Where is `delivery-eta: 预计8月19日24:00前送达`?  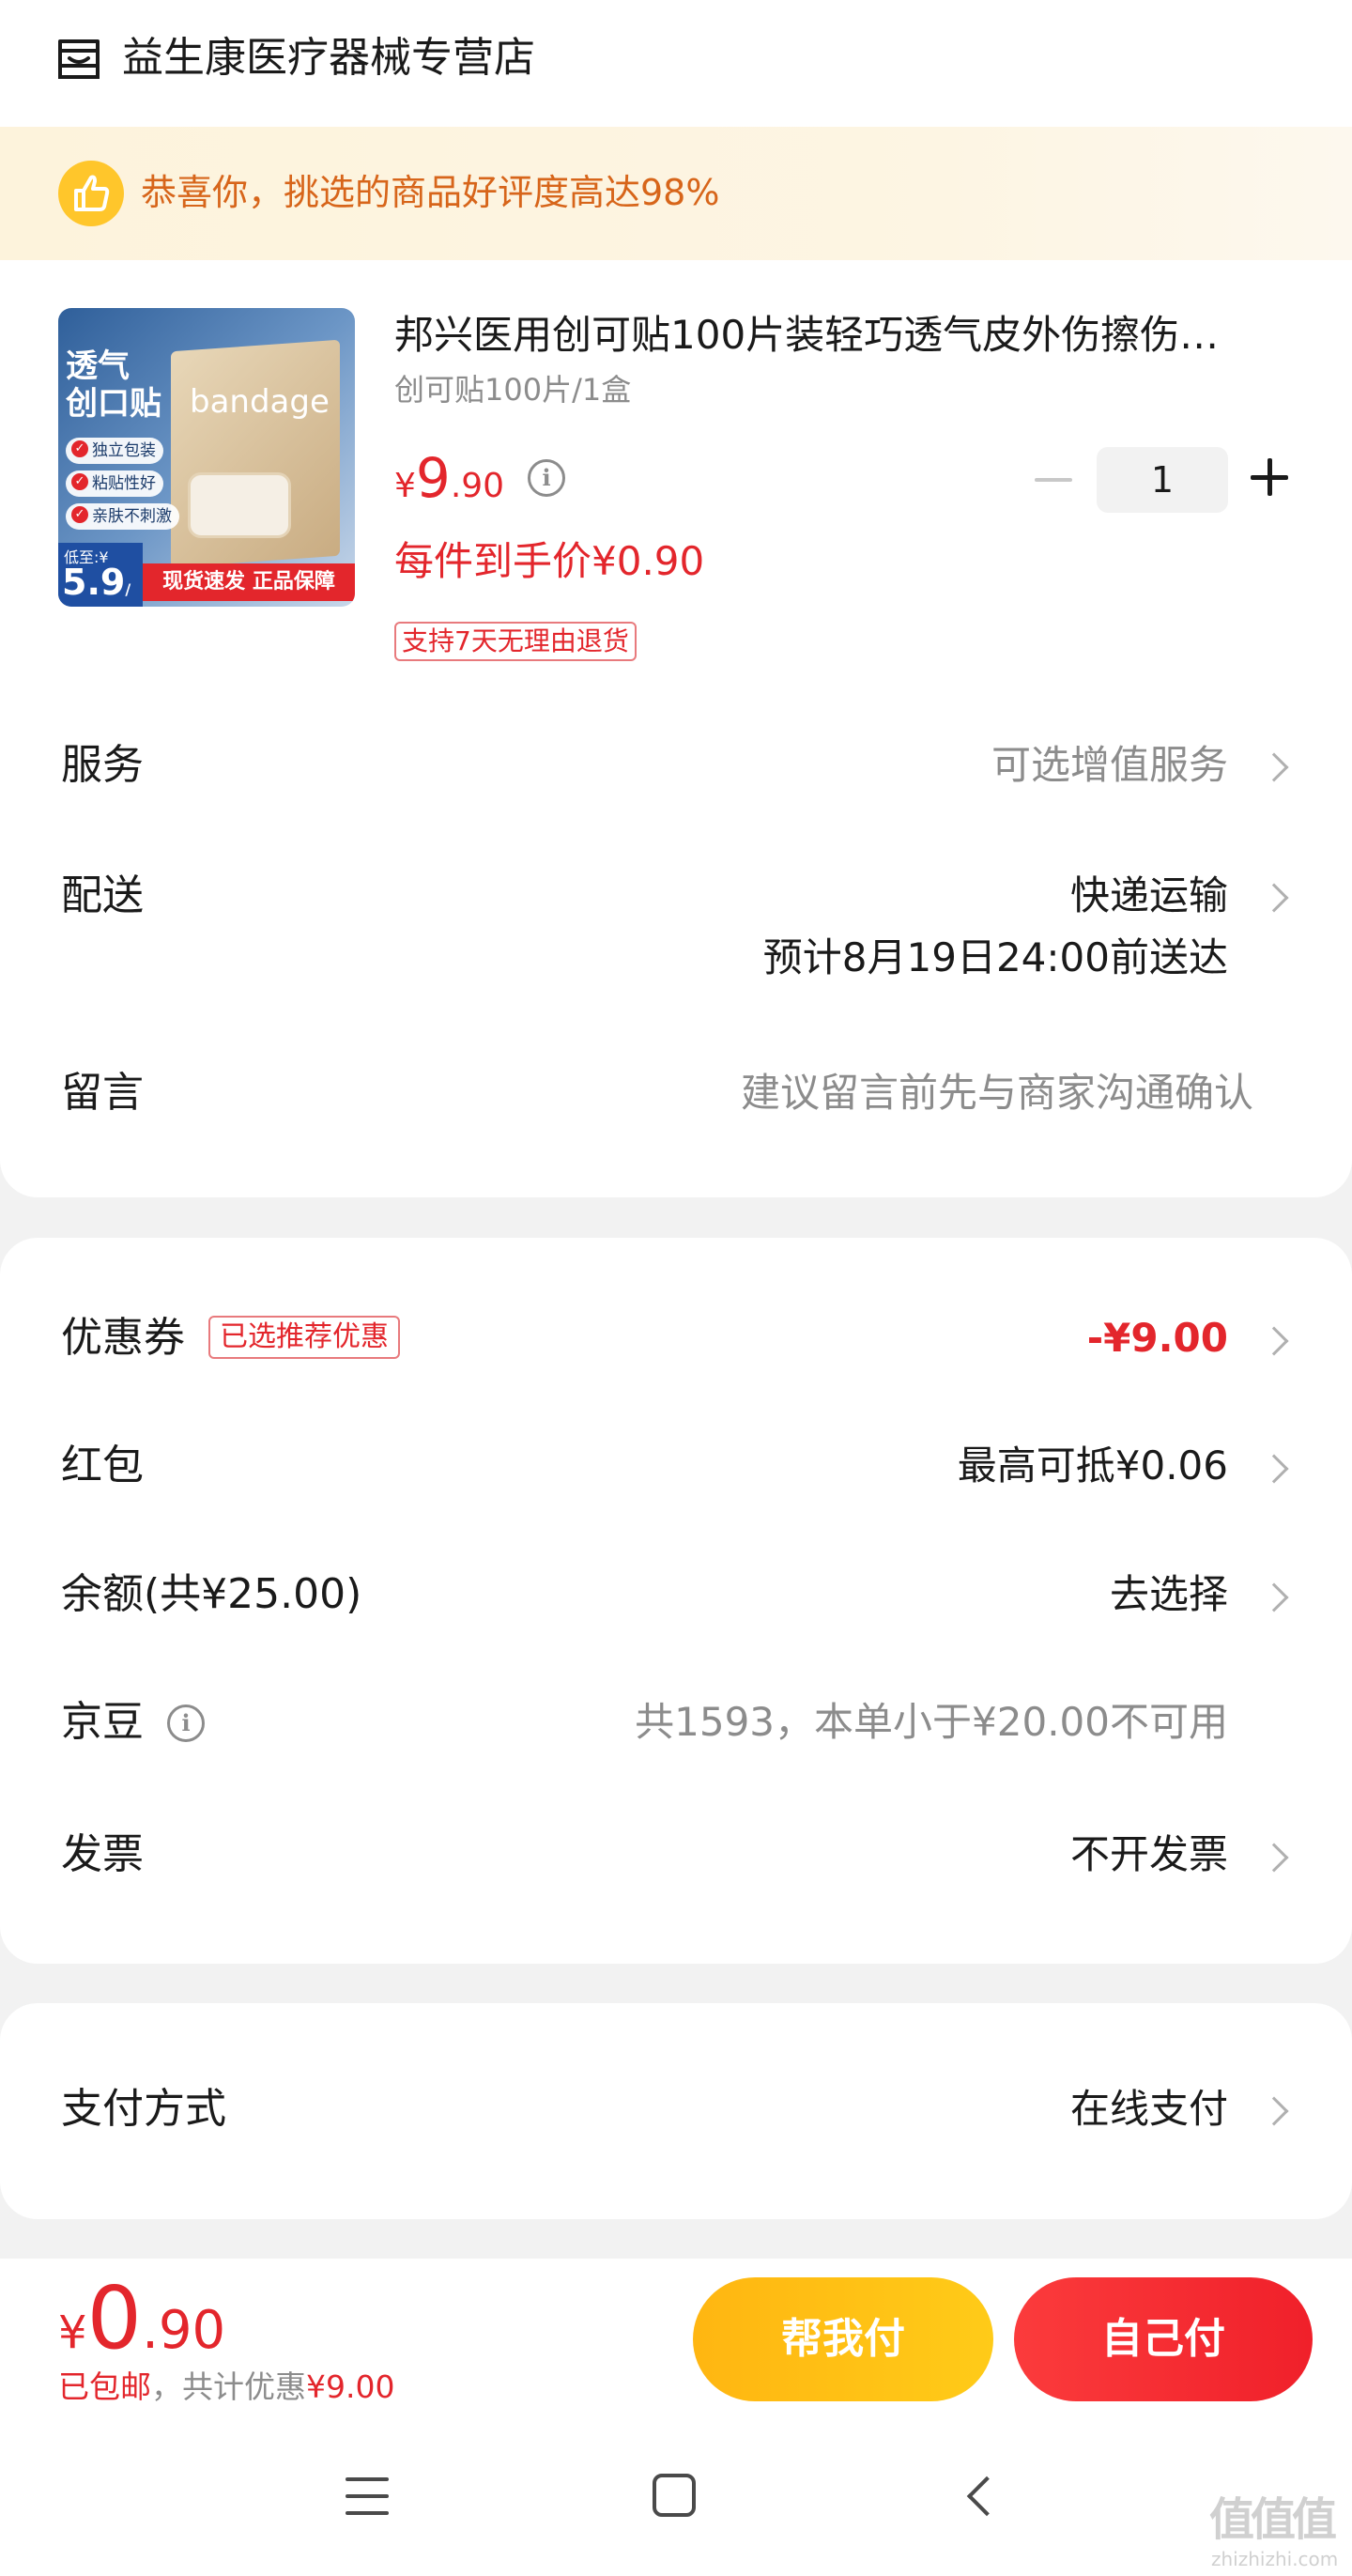 delivery-eta: 预计8月19日24:00前送达 is located at coordinates (995, 957).